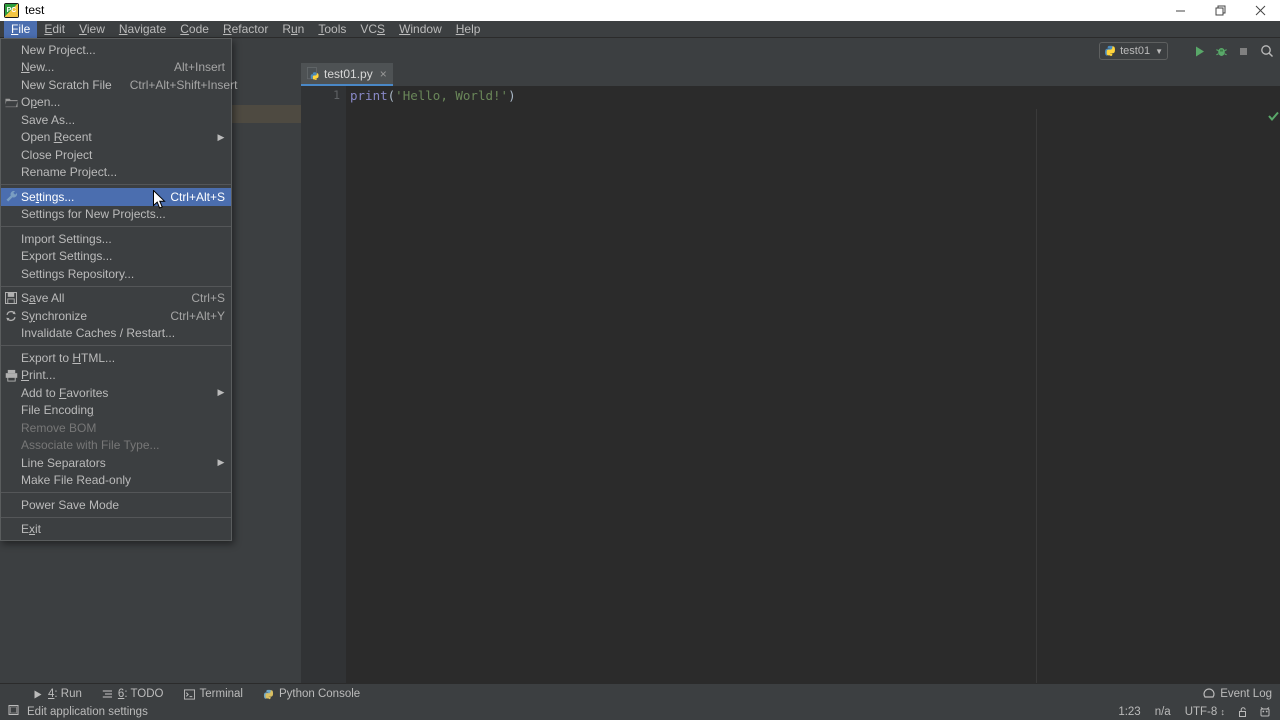 The image size is (1280, 720). I want to click on minimize-icon, so click(1180, 10).